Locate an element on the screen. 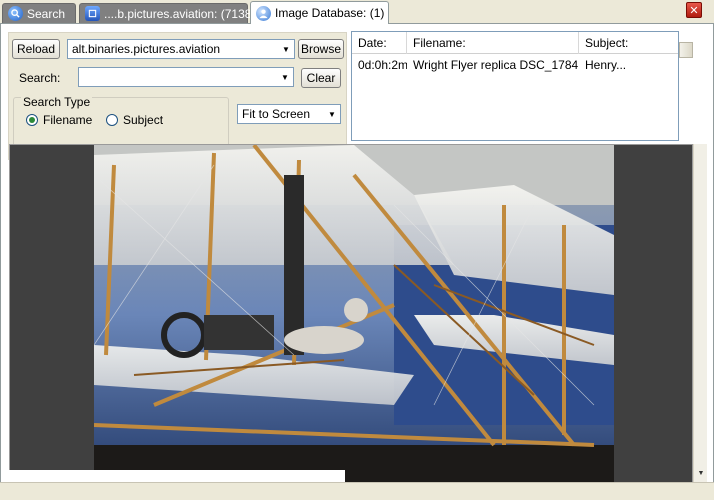 The image size is (714, 500). column-header-date: Date: is located at coordinates (379, 43).